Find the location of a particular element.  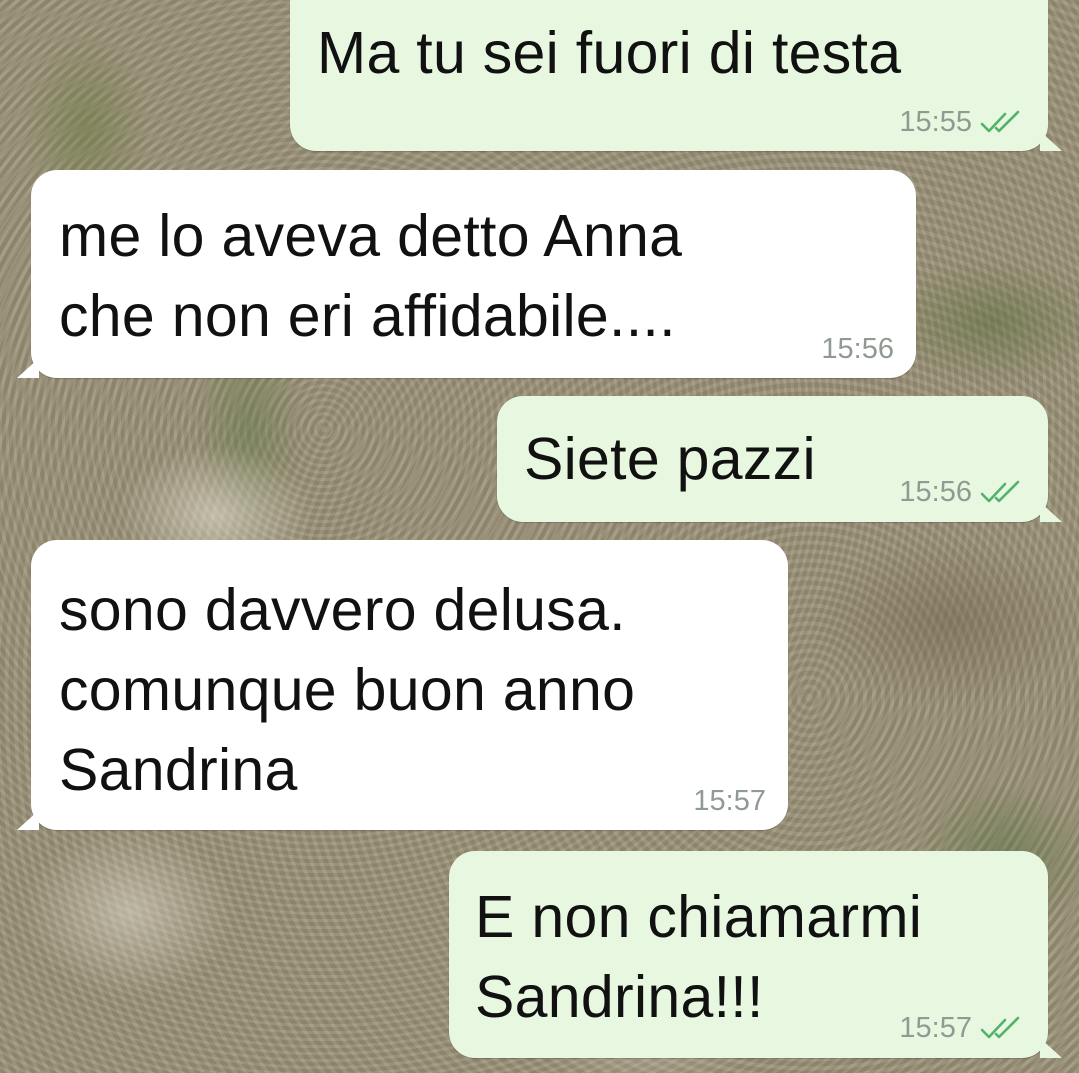

outgoing-message: E non chiamarmi Sandrina!!! 15:57 is located at coordinates (755, 954).